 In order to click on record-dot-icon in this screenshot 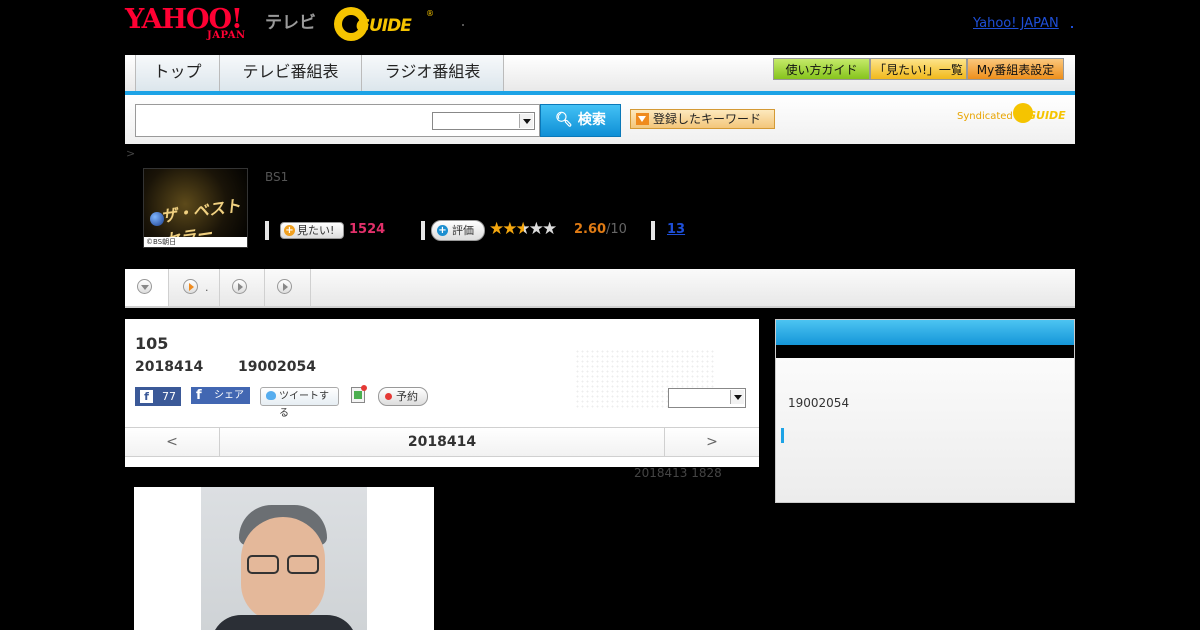, I will do `click(388, 396)`.